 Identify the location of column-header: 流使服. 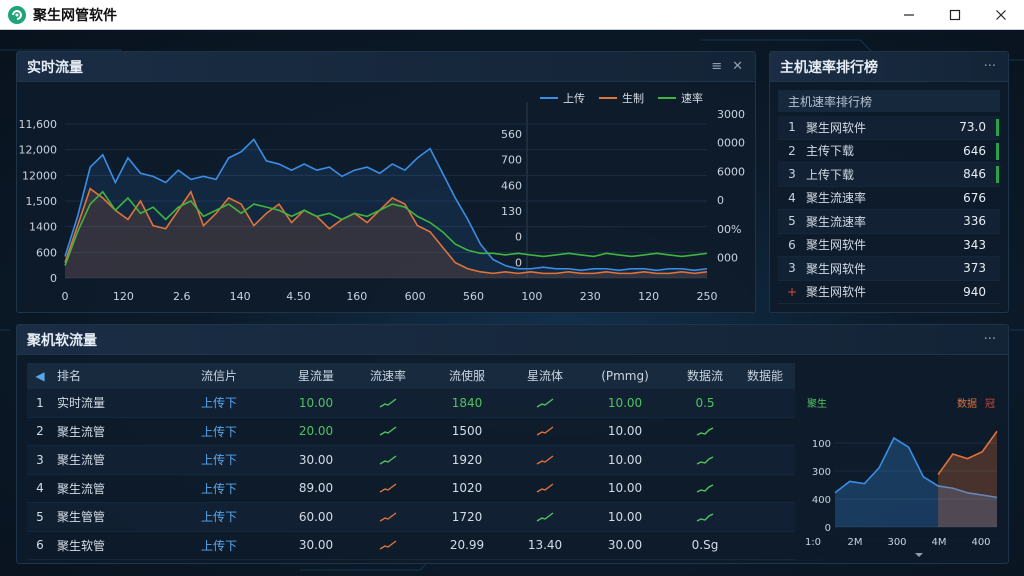
(467, 375).